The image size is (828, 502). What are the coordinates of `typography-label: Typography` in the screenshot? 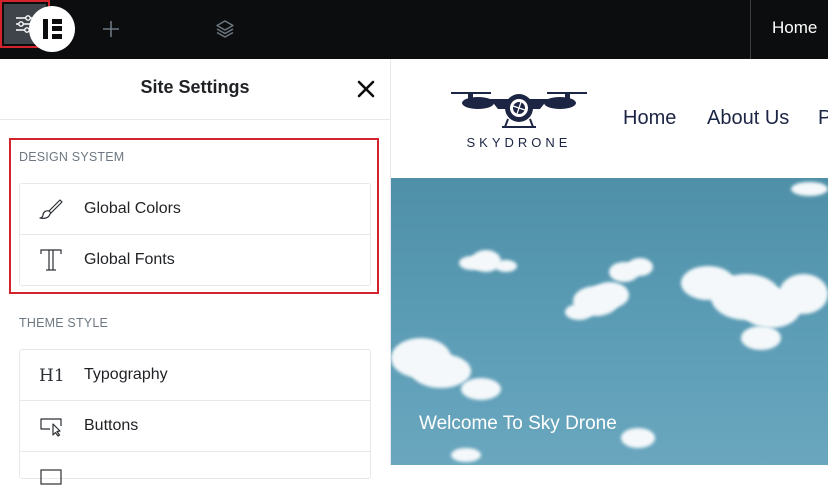 It's located at (126, 374).